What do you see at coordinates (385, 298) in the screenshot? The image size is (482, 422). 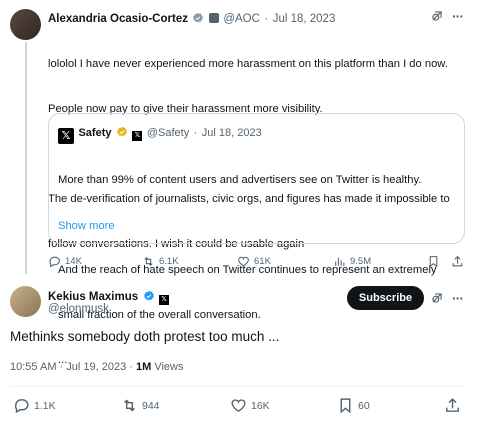 I see `subscribe-button: Subscribe` at bounding box center [385, 298].